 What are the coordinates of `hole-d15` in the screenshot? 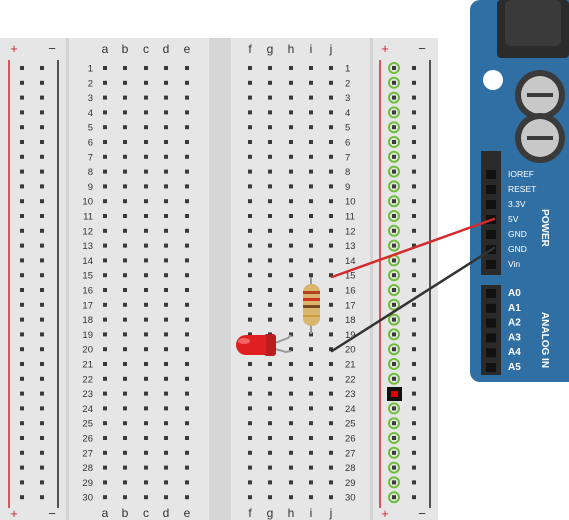 It's located at (166, 275).